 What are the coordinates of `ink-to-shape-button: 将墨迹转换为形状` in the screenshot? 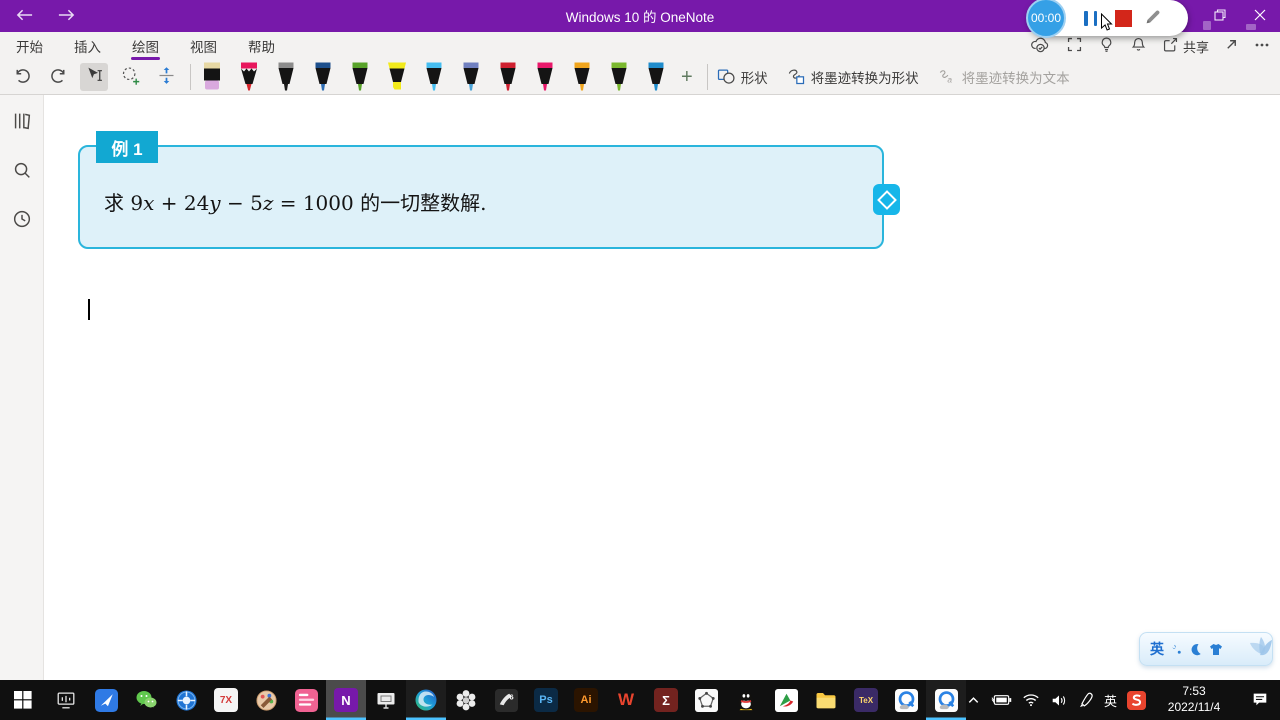 It's located at (852, 77).